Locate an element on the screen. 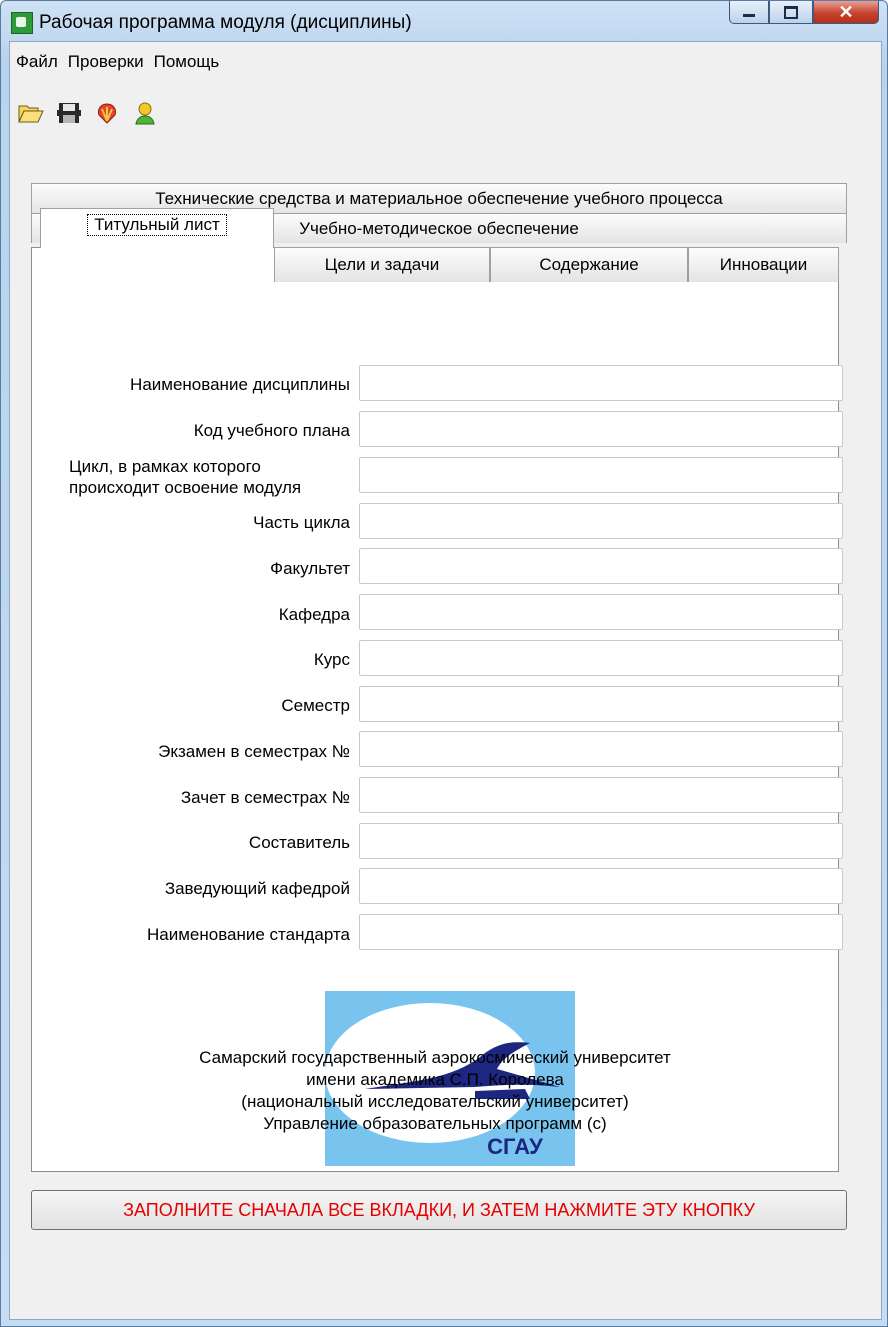 This screenshot has height=1327, width=888. discipline-name-input is located at coordinates (601, 383).